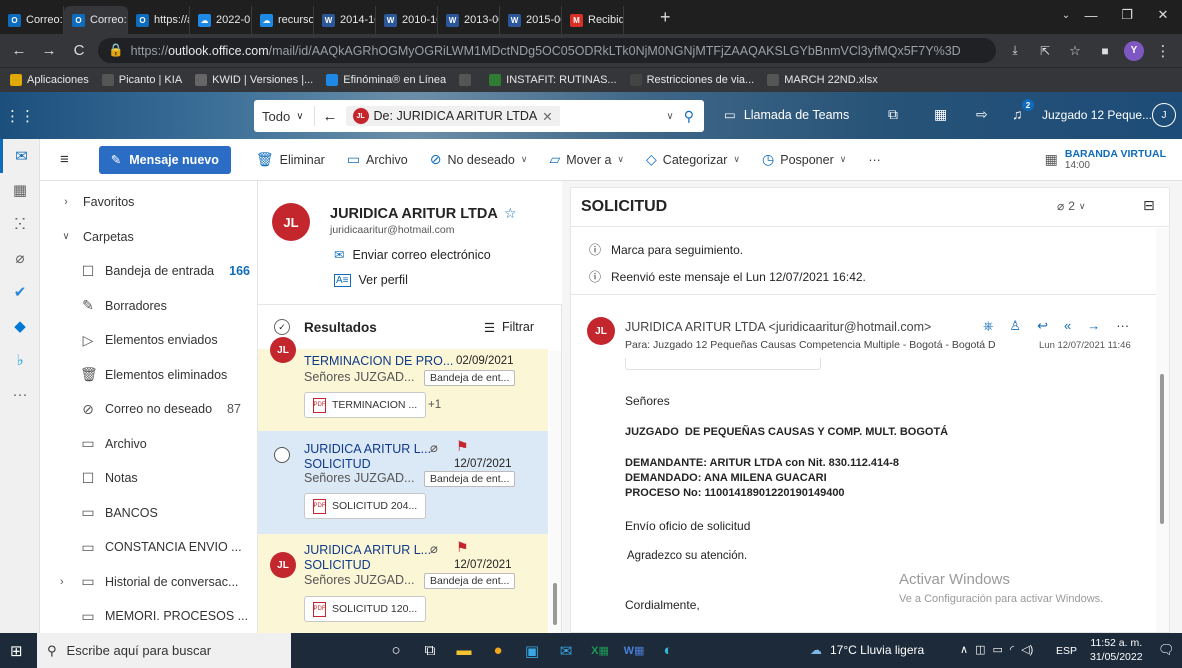 This screenshot has width=1182, height=668. Describe the element at coordinates (20, 360) in the screenshot. I see `bookings-icon: ♭` at that location.